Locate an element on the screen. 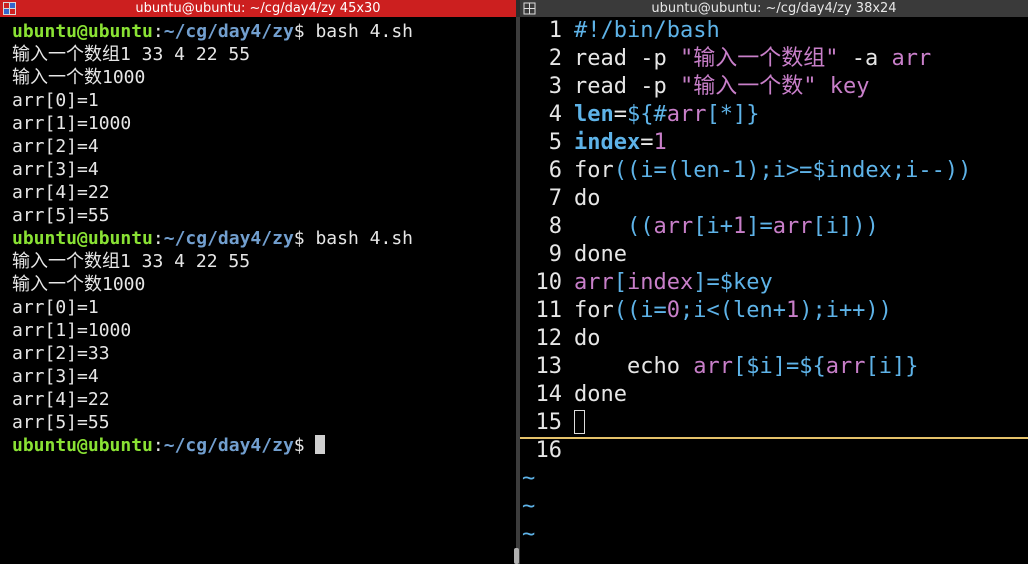 The height and width of the screenshot is (564, 1028). code-line: 2 read -p "输入一个数组" -a arr is located at coordinates (774, 59).